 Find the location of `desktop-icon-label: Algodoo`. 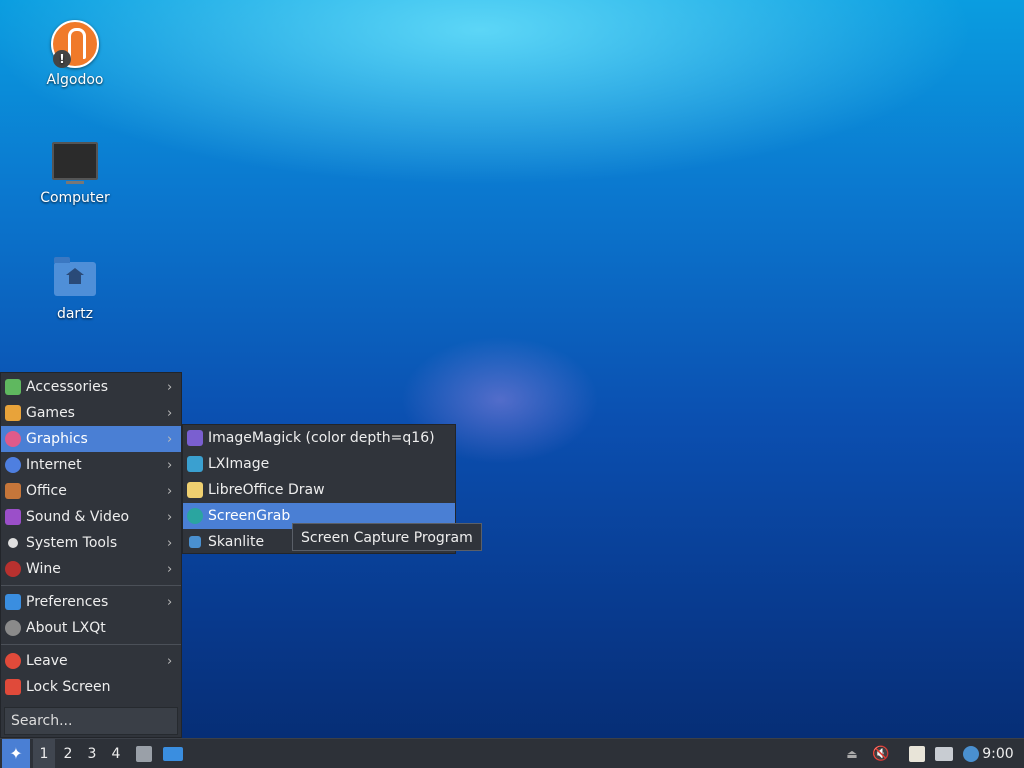

desktop-icon-label: Algodoo is located at coordinates (75, 80).